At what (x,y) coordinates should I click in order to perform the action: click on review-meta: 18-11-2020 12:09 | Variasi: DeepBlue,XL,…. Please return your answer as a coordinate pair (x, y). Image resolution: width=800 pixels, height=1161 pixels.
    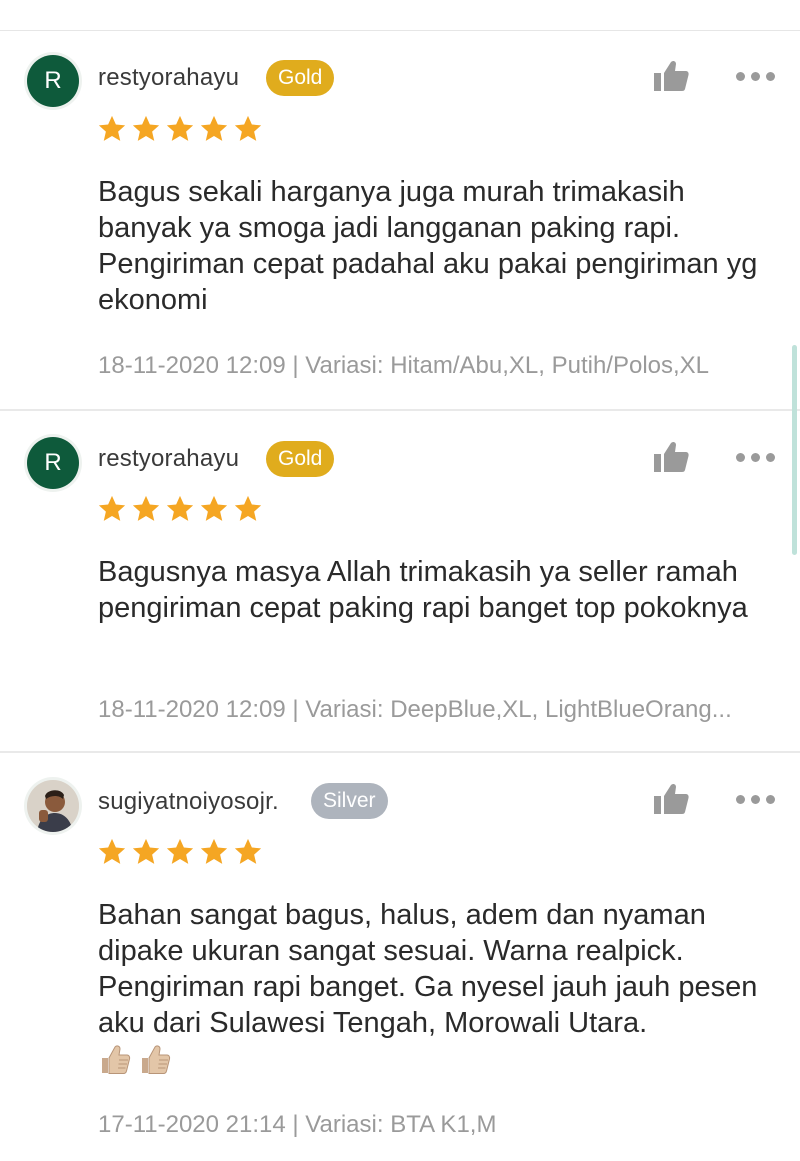
    Looking at the image, I should click on (415, 709).